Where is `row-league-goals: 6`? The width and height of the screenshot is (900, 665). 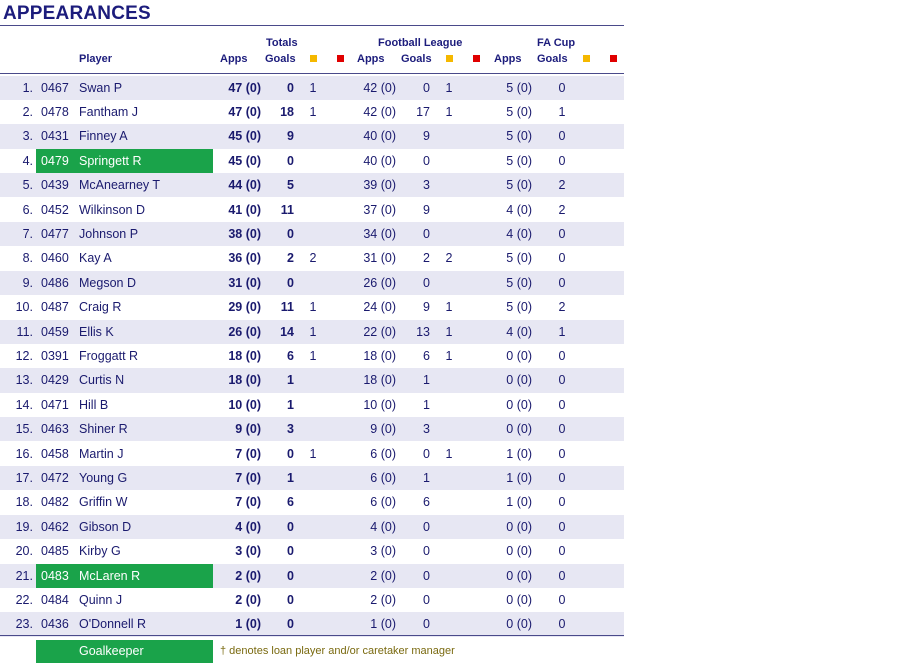 row-league-goals: 6 is located at coordinates (426, 502).